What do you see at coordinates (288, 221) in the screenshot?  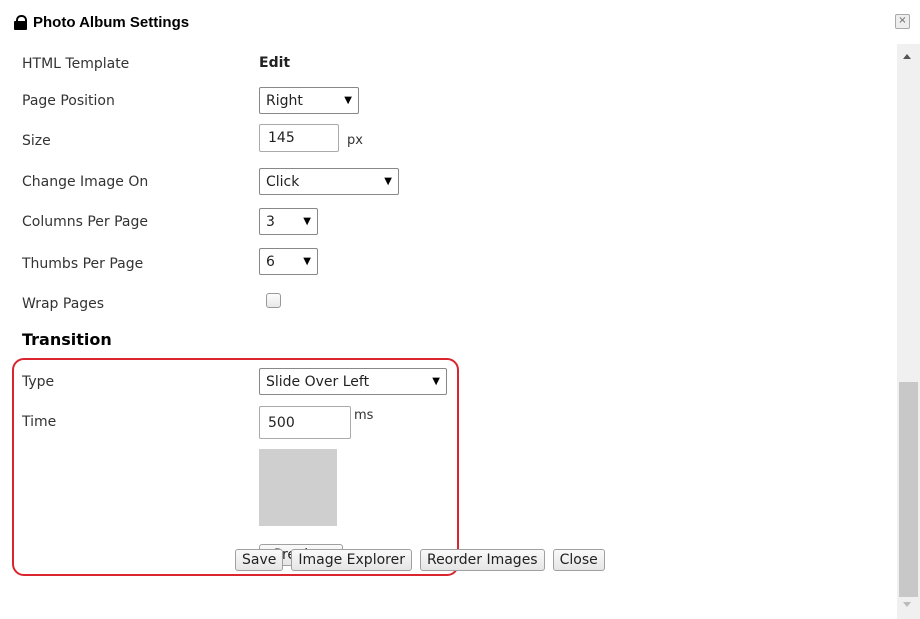 I see `columns-per-page-select: 3 ▼` at bounding box center [288, 221].